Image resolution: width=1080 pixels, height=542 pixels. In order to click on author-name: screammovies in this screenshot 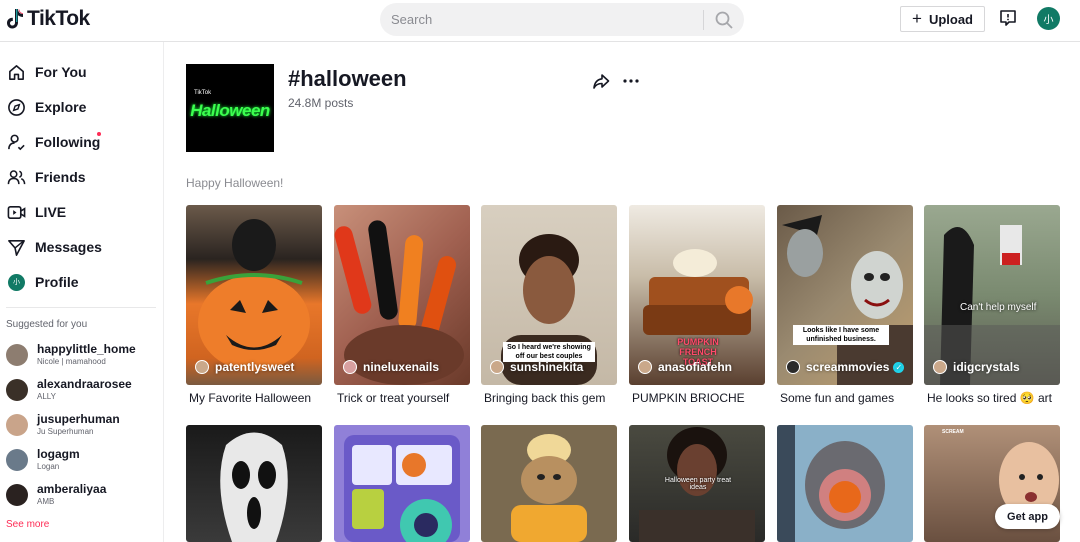, I will do `click(848, 367)`.